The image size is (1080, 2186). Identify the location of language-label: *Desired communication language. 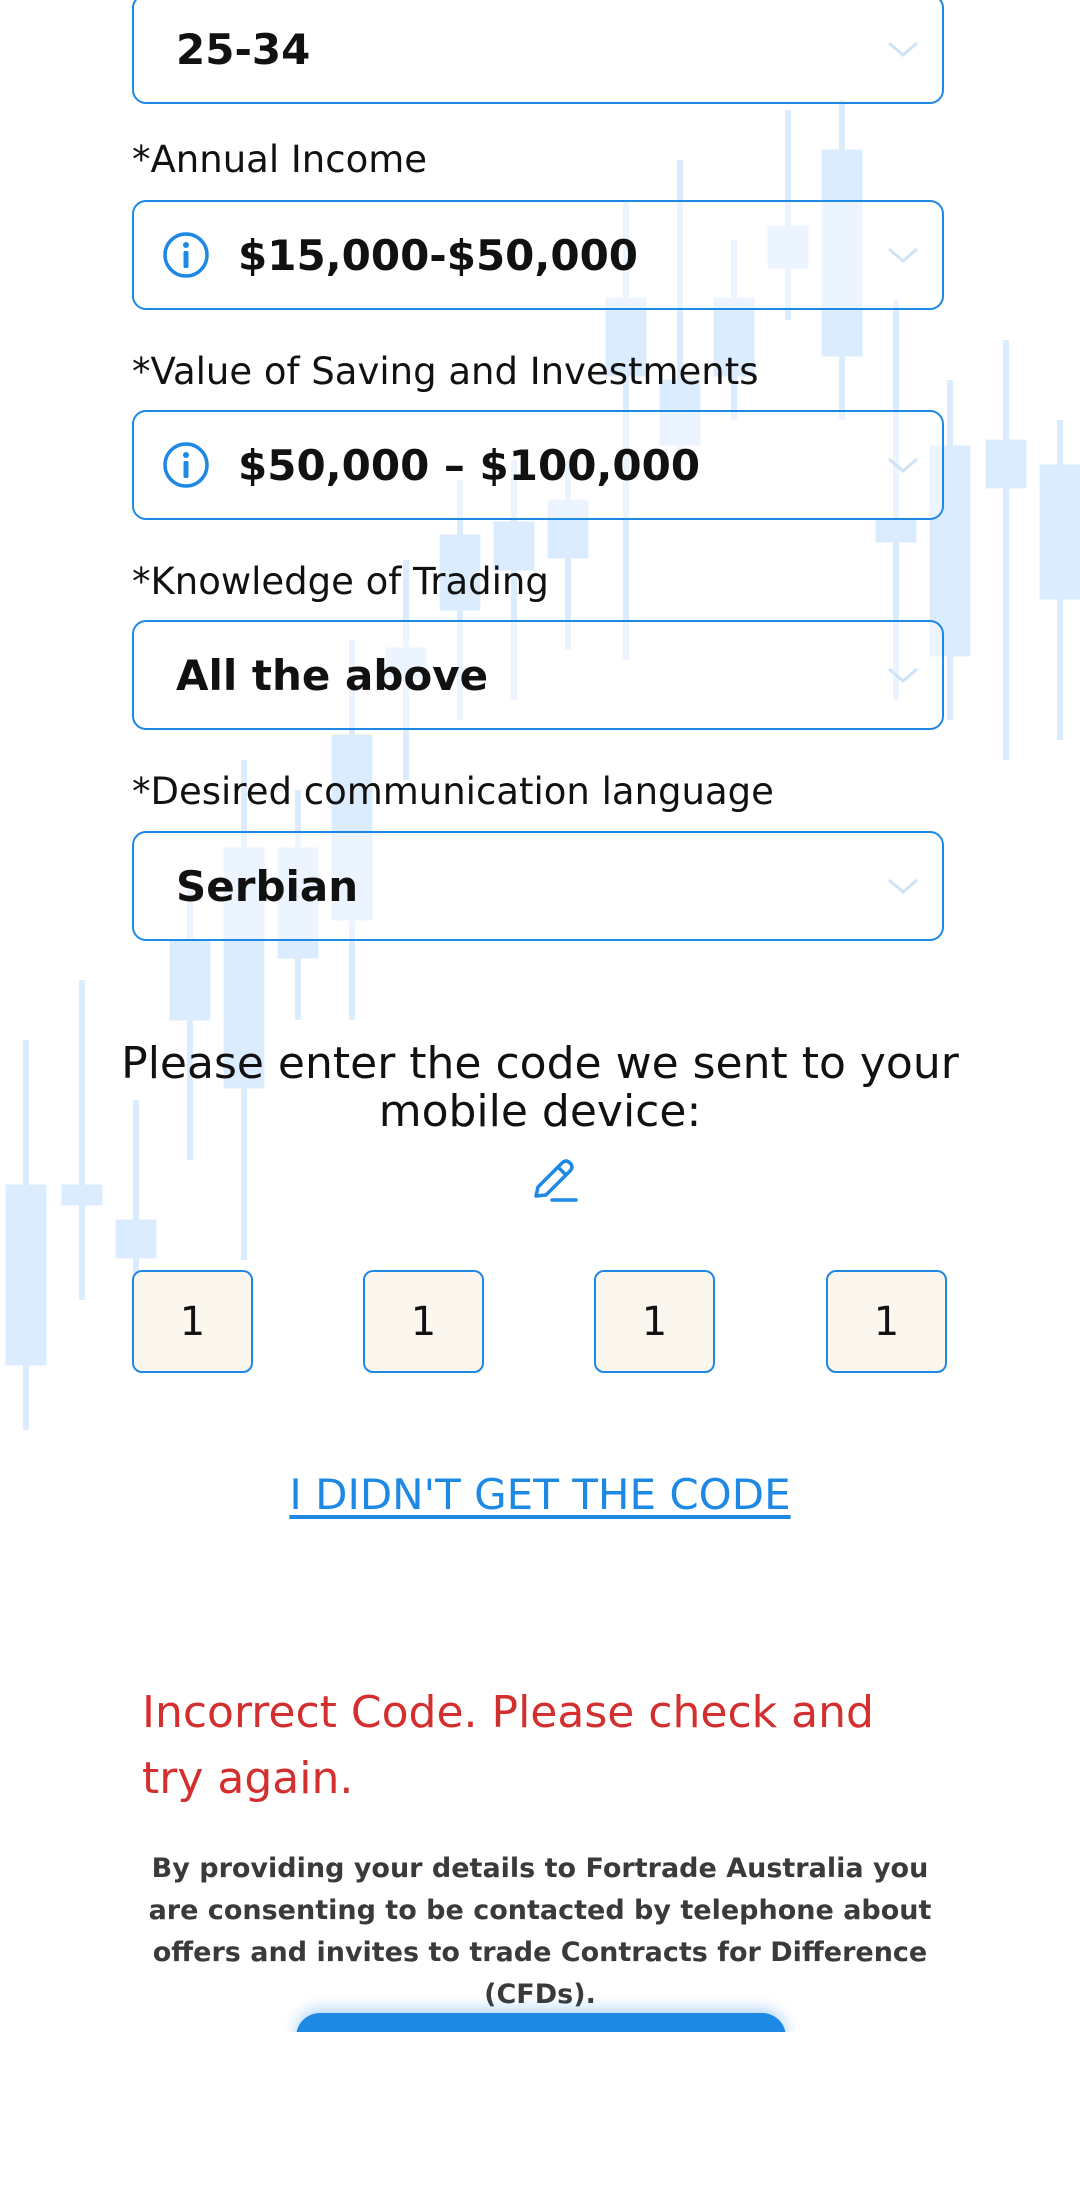
(453, 791).